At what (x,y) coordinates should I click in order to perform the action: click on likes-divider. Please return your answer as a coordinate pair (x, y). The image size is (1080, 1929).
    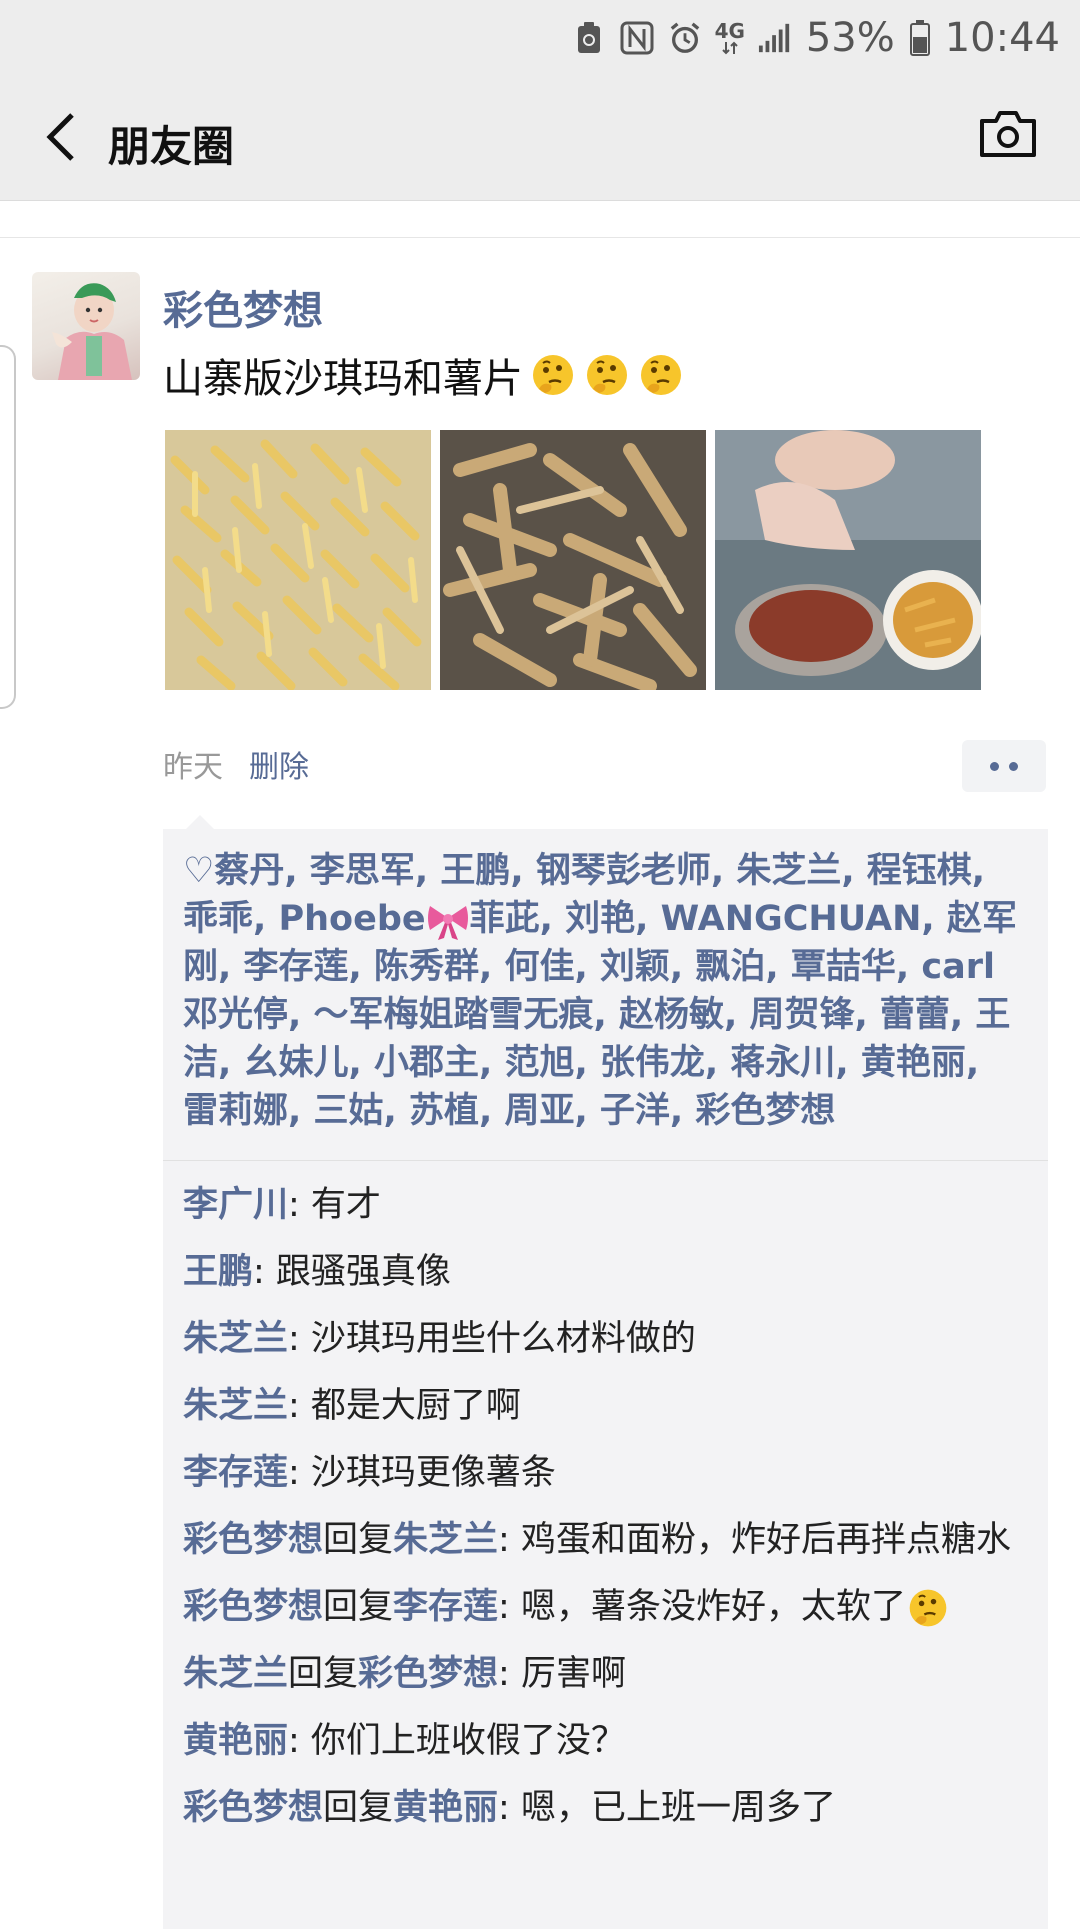
    Looking at the image, I should click on (605, 1160).